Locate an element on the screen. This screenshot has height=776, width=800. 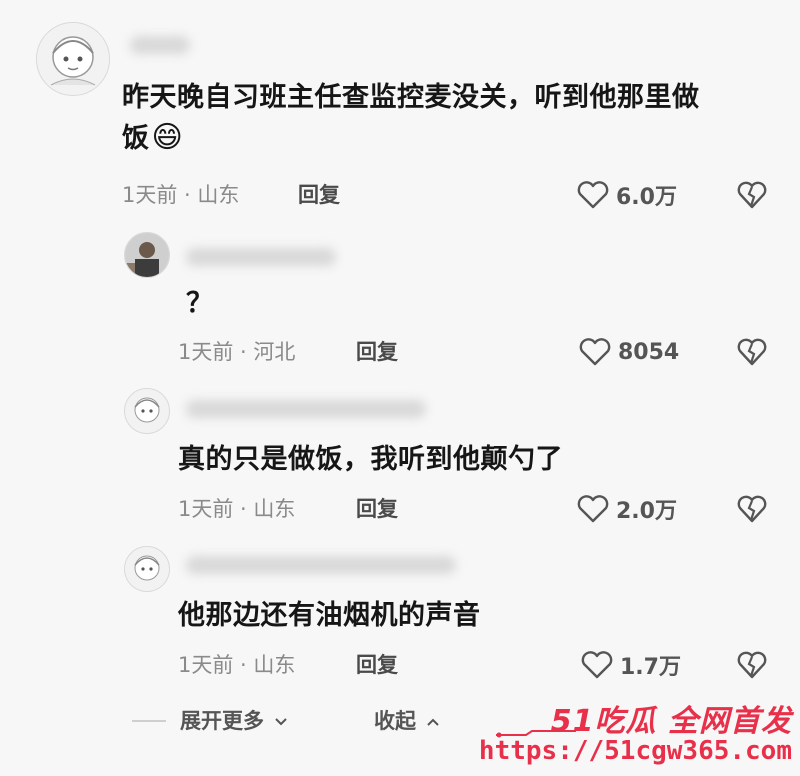
like-button: 2.0万 is located at coordinates (626, 509).